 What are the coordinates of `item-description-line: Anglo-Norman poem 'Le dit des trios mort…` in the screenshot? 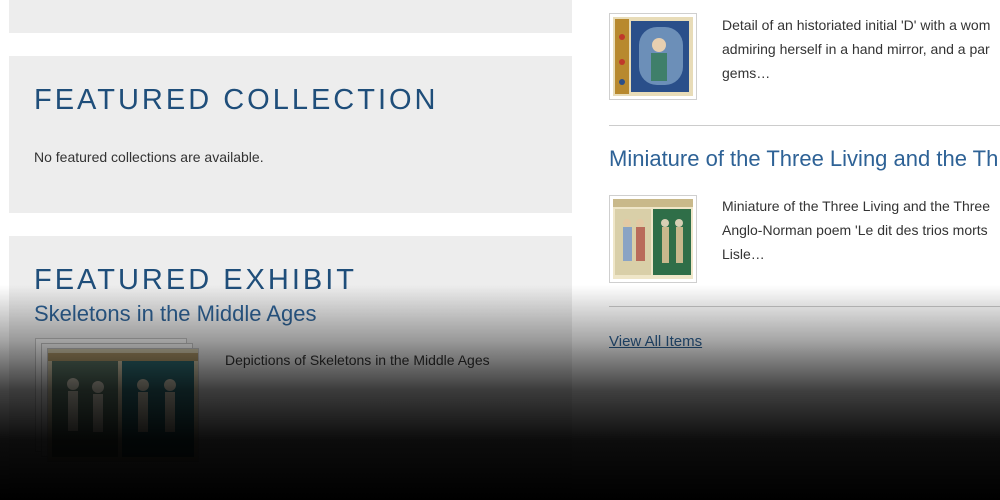 It's located at (855, 230).